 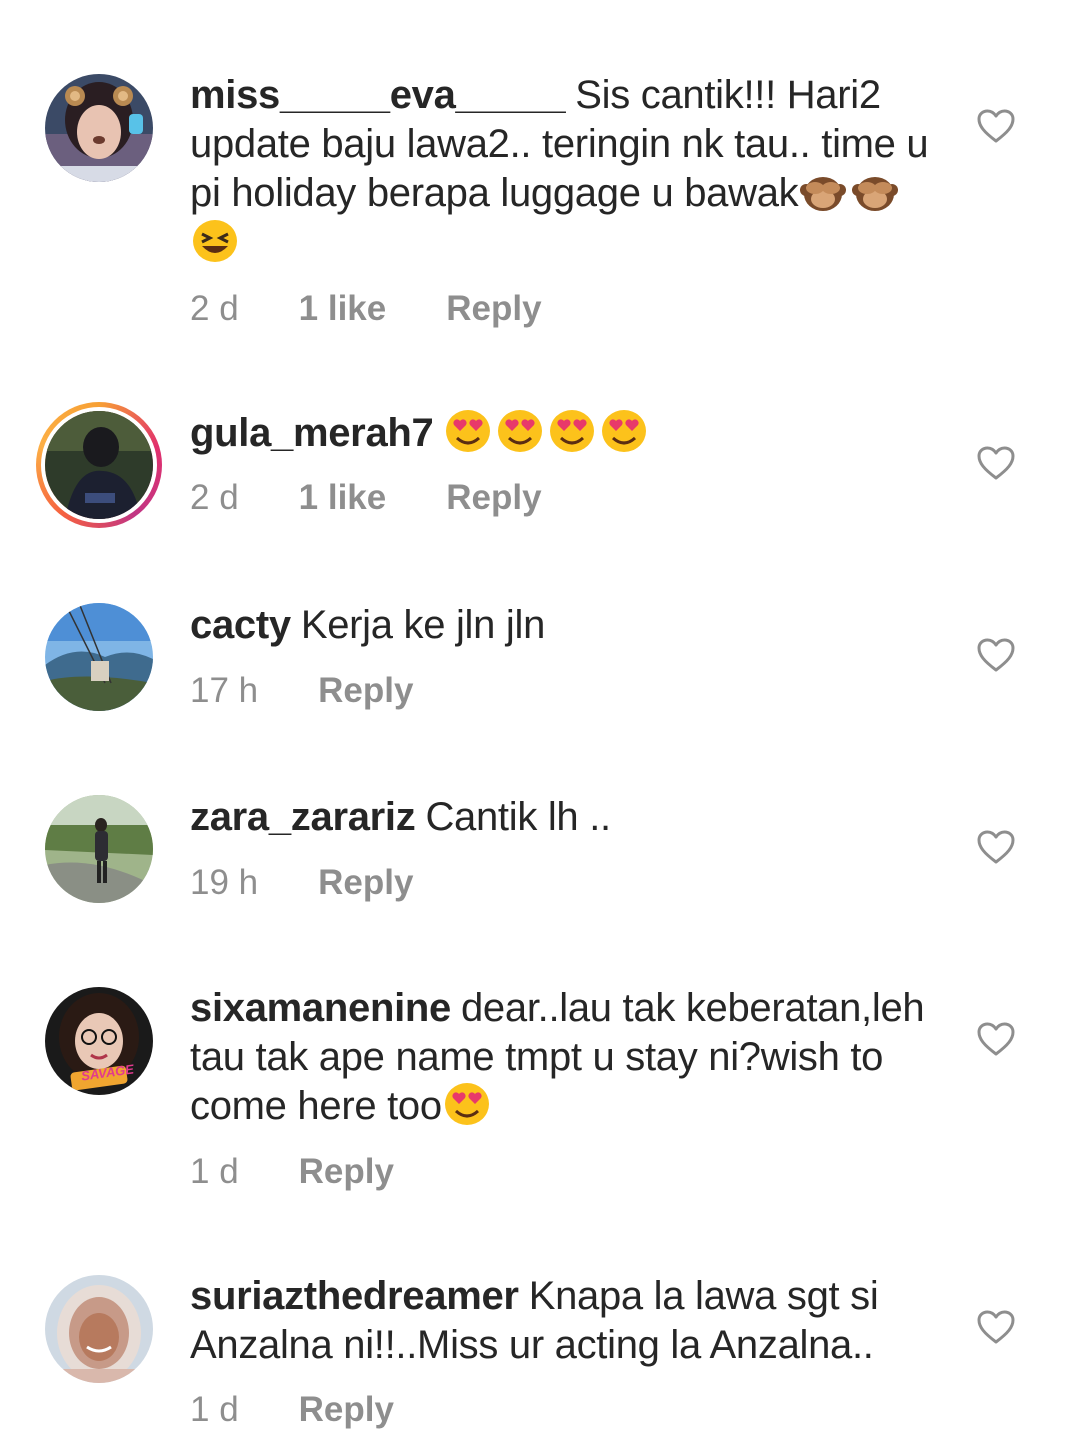 I want to click on comment-username: cacty, so click(x=240, y=625).